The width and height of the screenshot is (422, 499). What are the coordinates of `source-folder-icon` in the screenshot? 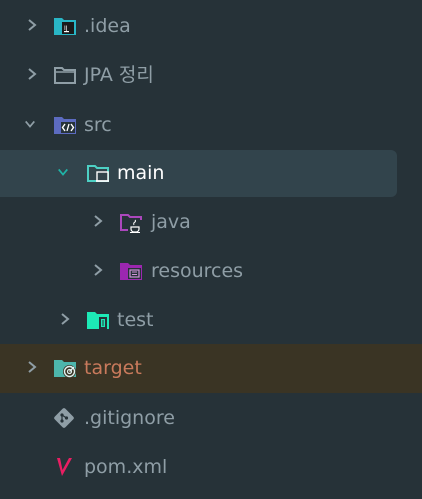 It's located at (65, 125).